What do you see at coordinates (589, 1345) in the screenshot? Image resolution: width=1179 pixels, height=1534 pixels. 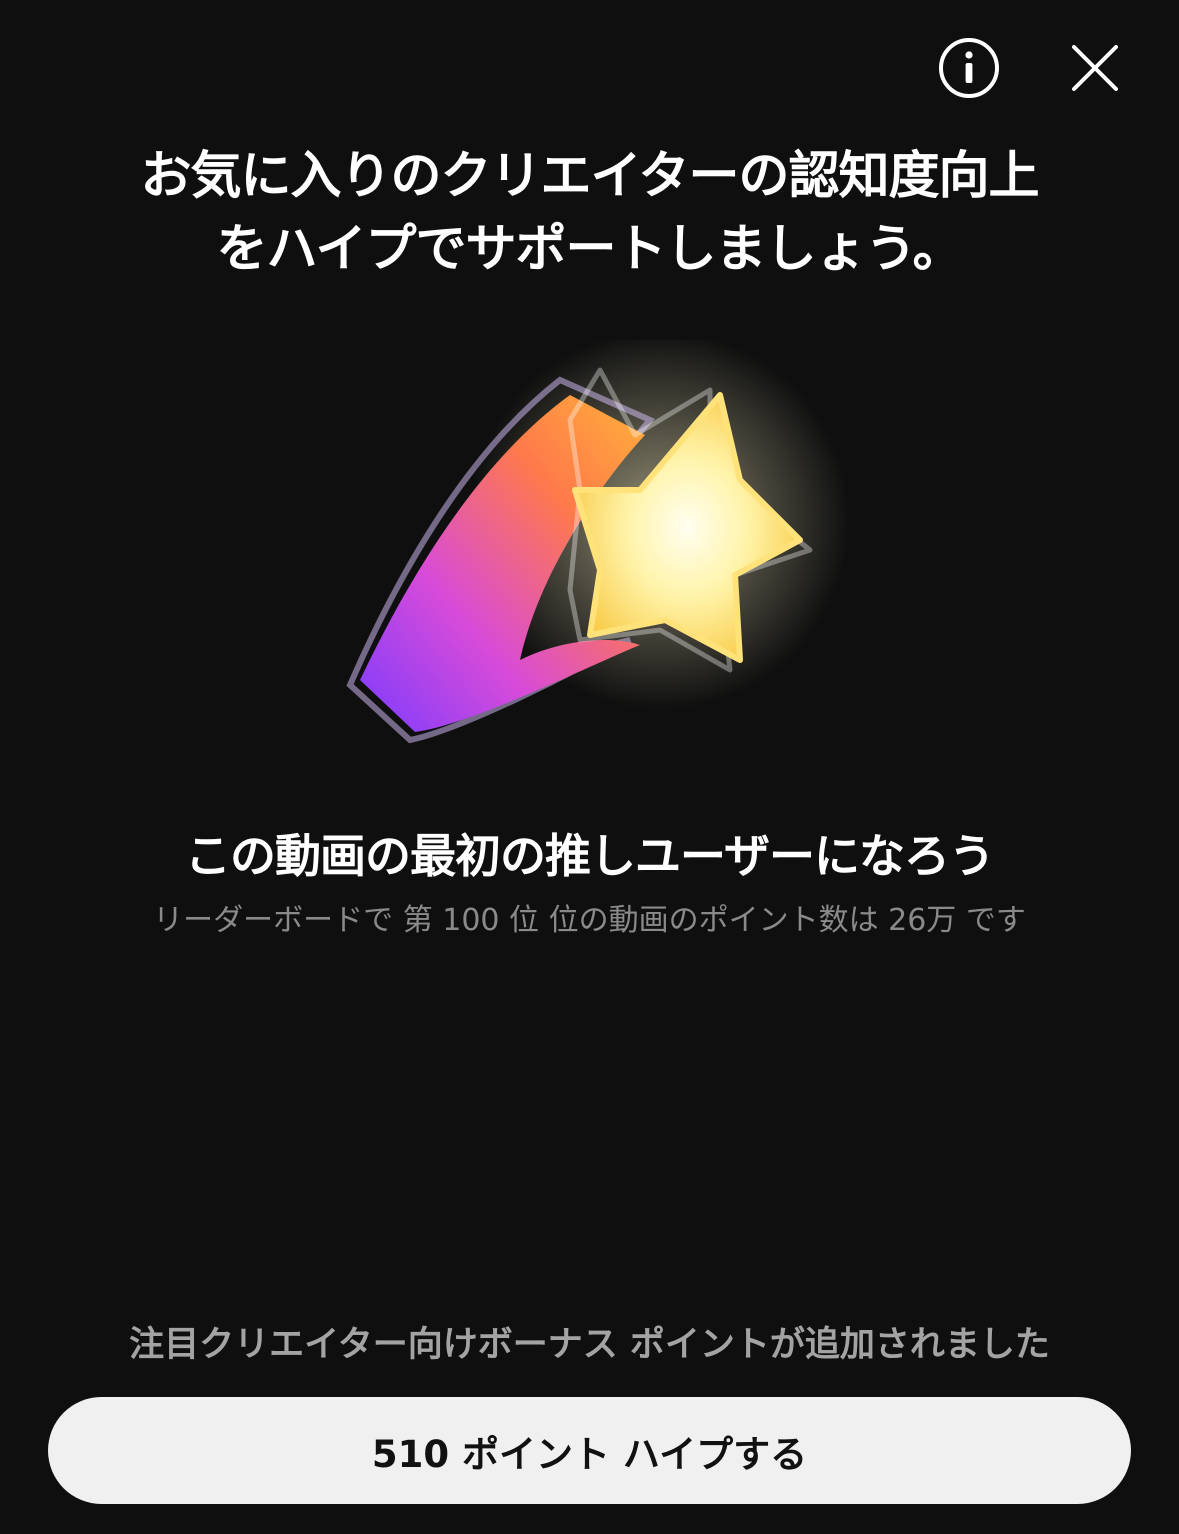 I see `bonus-notice: 注目クリエイター向けボーナス ポイントが追加されました` at bounding box center [589, 1345].